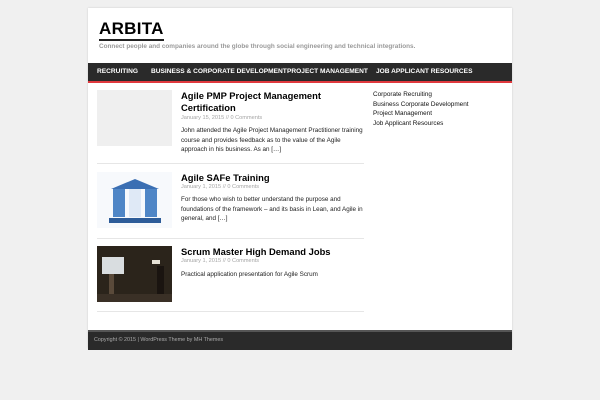  I want to click on sidebar-item-business-corporate-development: Business Corporate Development, so click(438, 105).